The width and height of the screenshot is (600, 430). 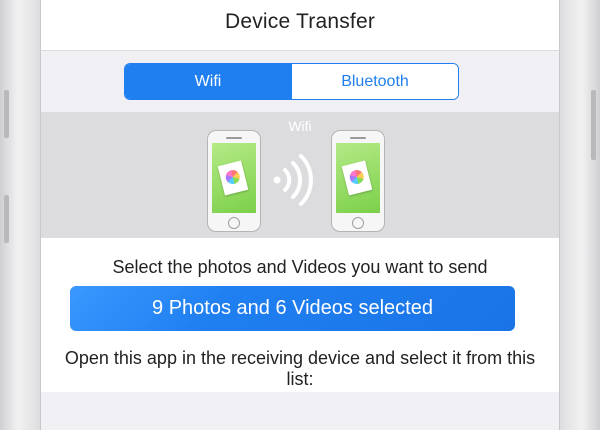 I want to click on device-list, so click(x=300, y=411).